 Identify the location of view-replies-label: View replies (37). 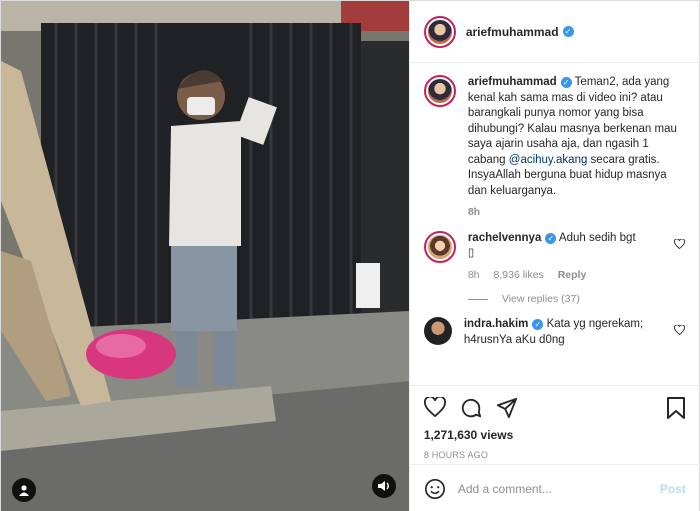
(540, 299).